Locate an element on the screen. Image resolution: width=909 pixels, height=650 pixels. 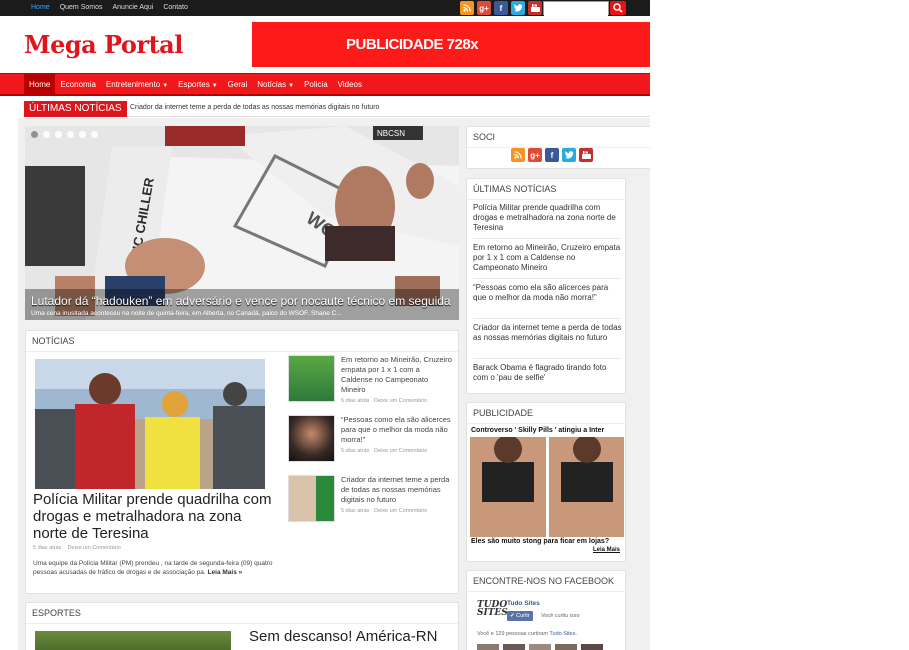
ad-image is located at coordinates (547, 487).